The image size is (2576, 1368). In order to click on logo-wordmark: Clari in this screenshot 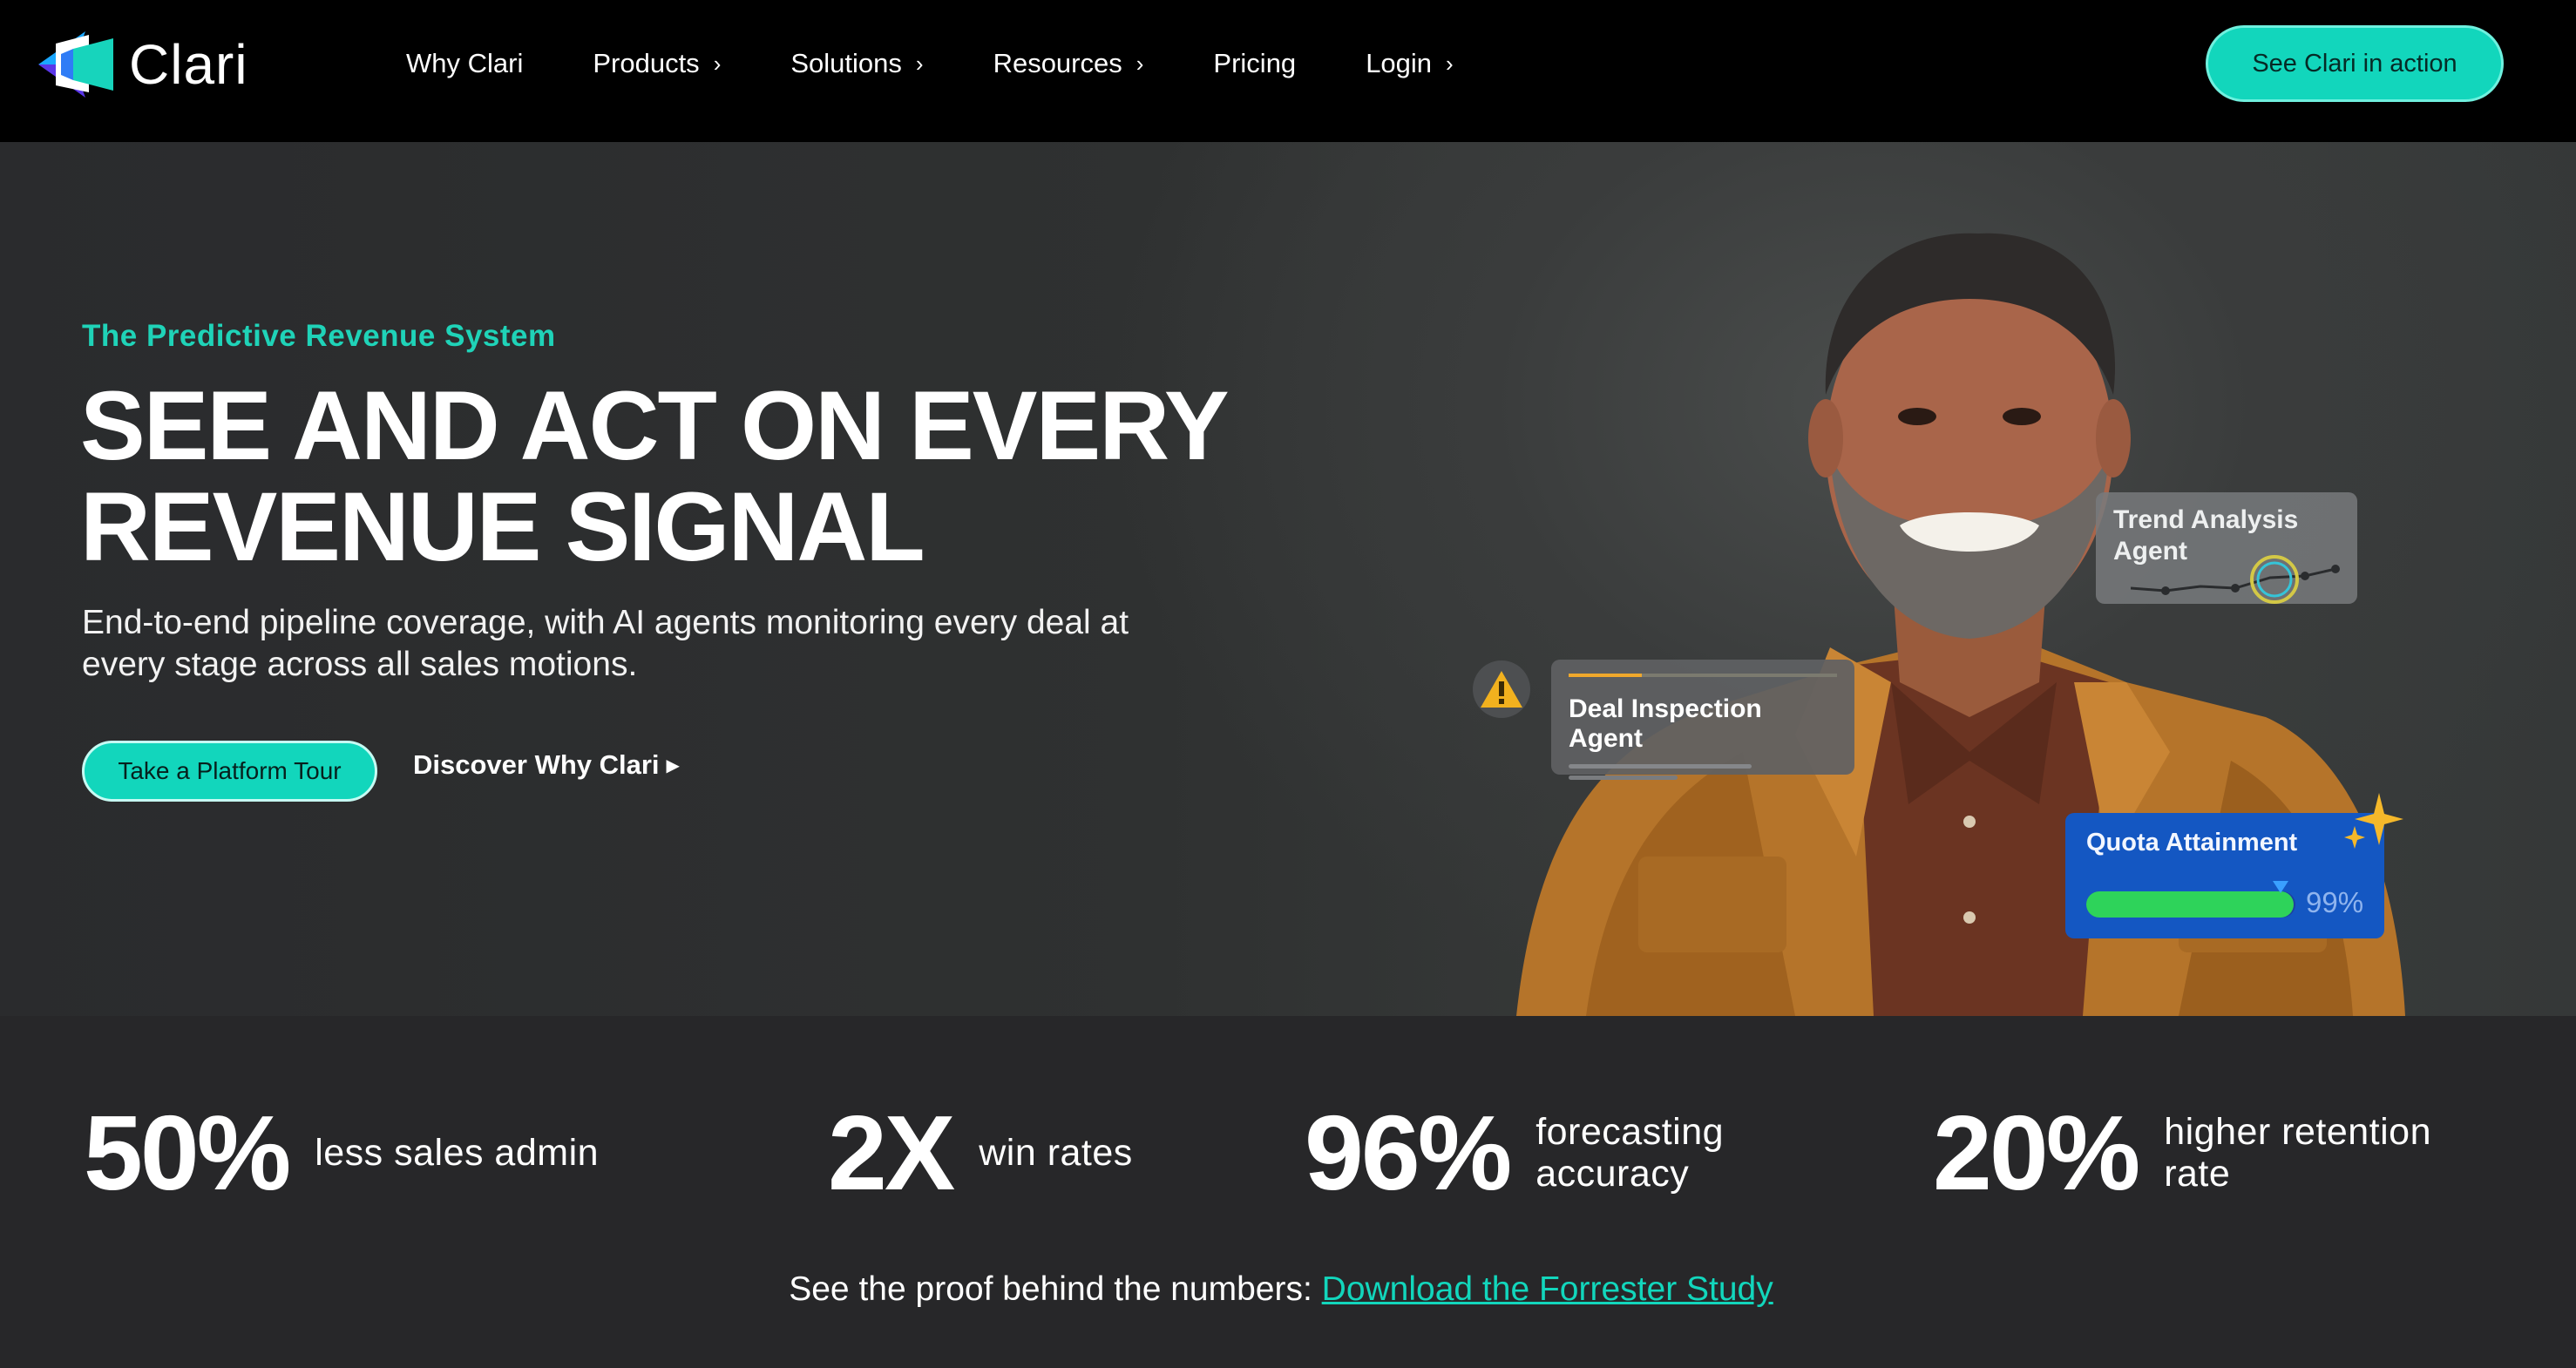, I will do `click(189, 64)`.